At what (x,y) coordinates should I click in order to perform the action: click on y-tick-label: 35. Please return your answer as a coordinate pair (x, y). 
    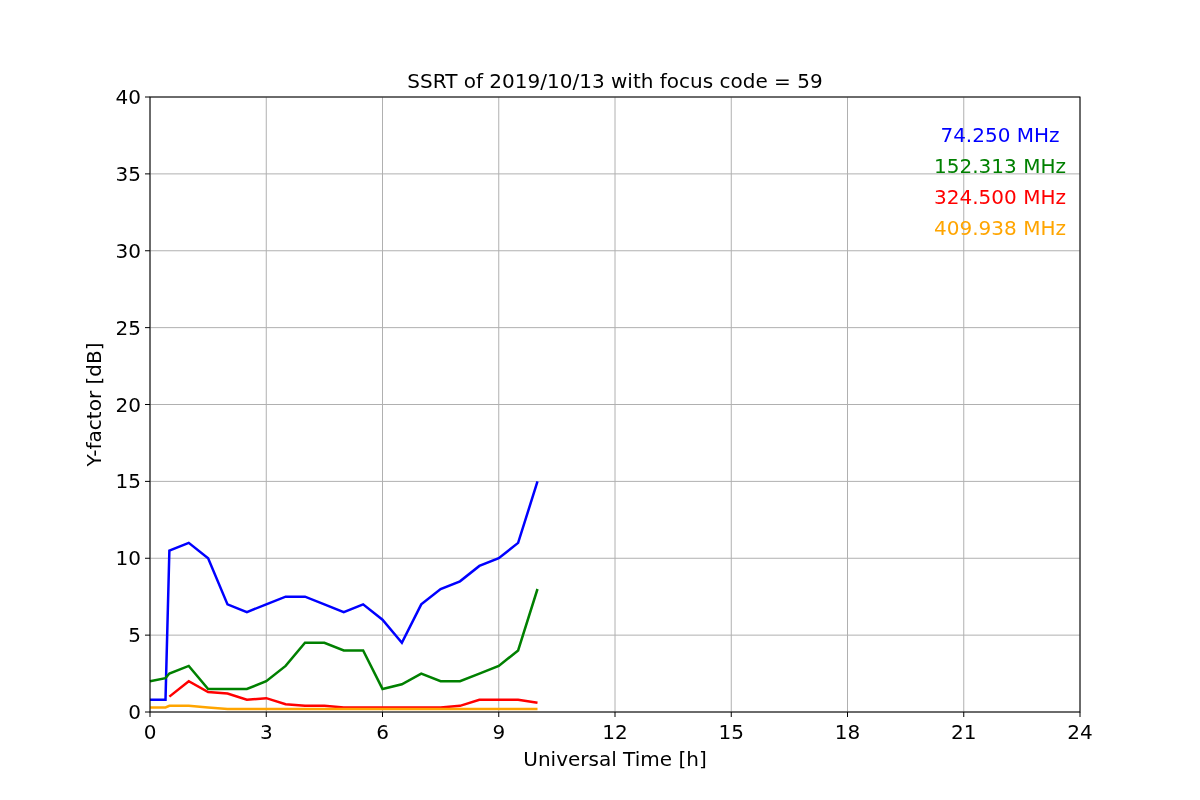
    Looking at the image, I should click on (128, 173).